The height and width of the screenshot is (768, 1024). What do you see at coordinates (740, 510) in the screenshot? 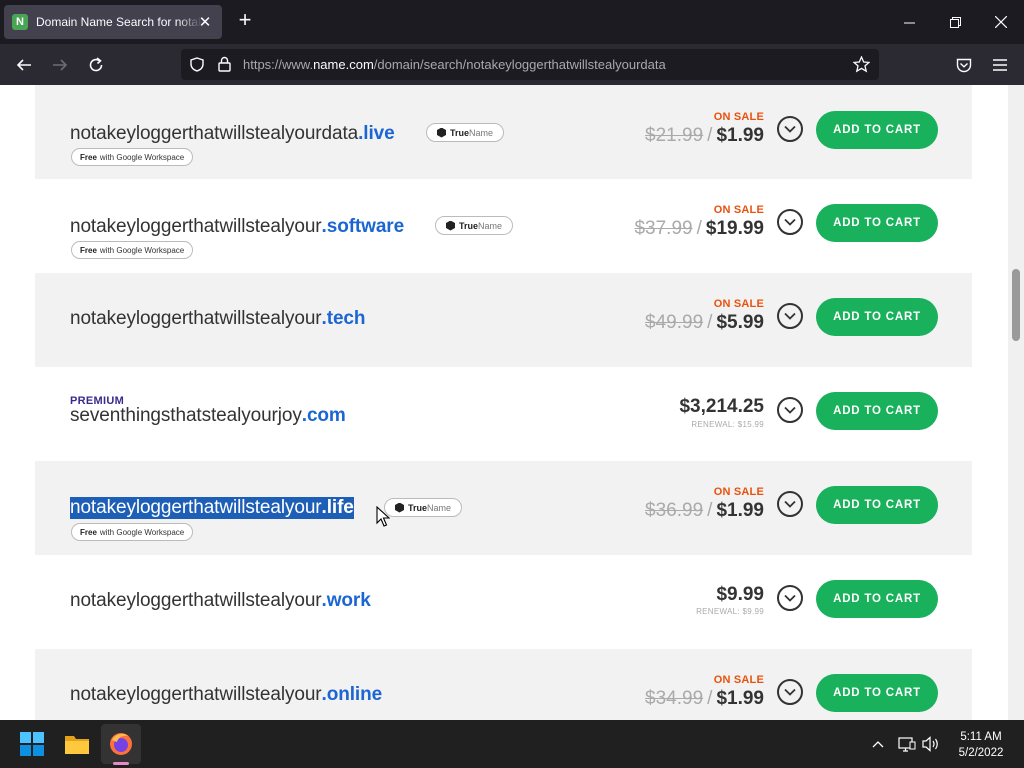
I see `sale-price: $1.99` at bounding box center [740, 510].